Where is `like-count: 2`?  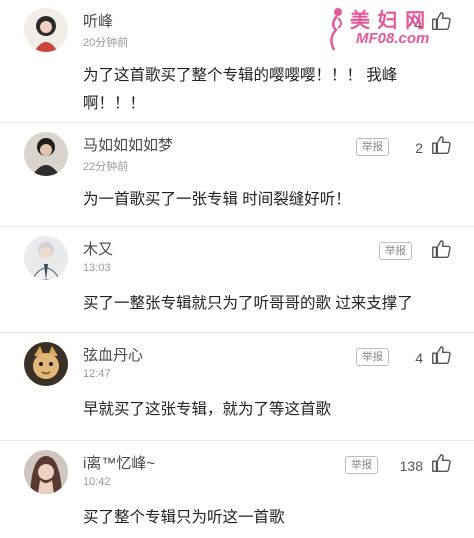
like-count: 2 is located at coordinates (419, 148).